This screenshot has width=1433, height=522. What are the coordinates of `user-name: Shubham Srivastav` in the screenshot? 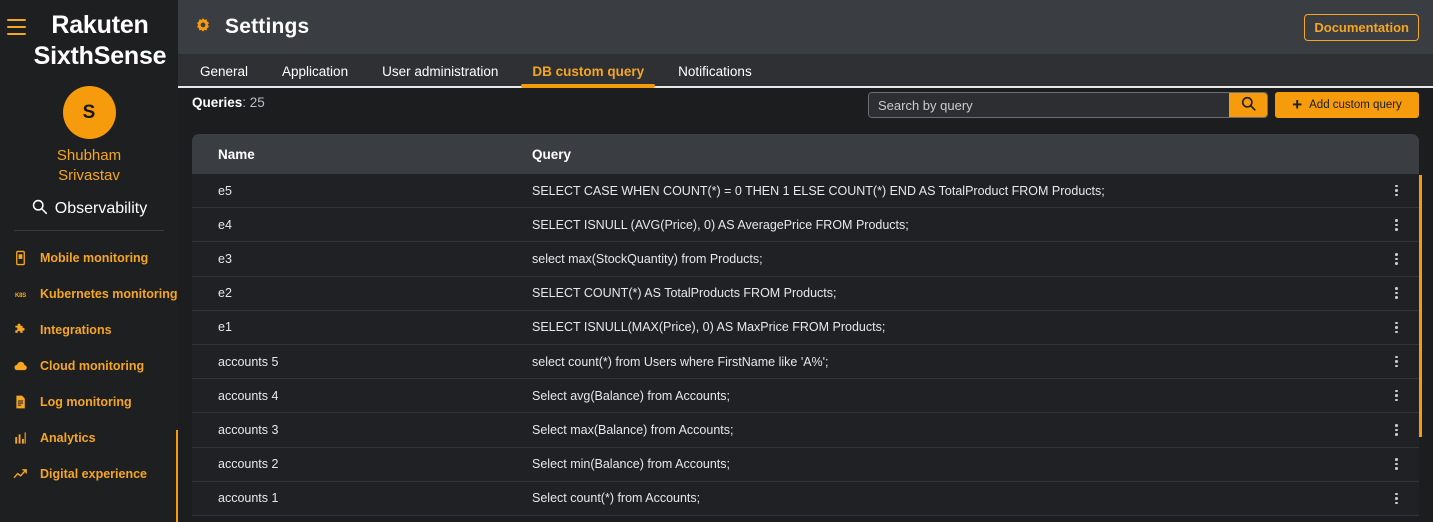 It's located at (89, 166).